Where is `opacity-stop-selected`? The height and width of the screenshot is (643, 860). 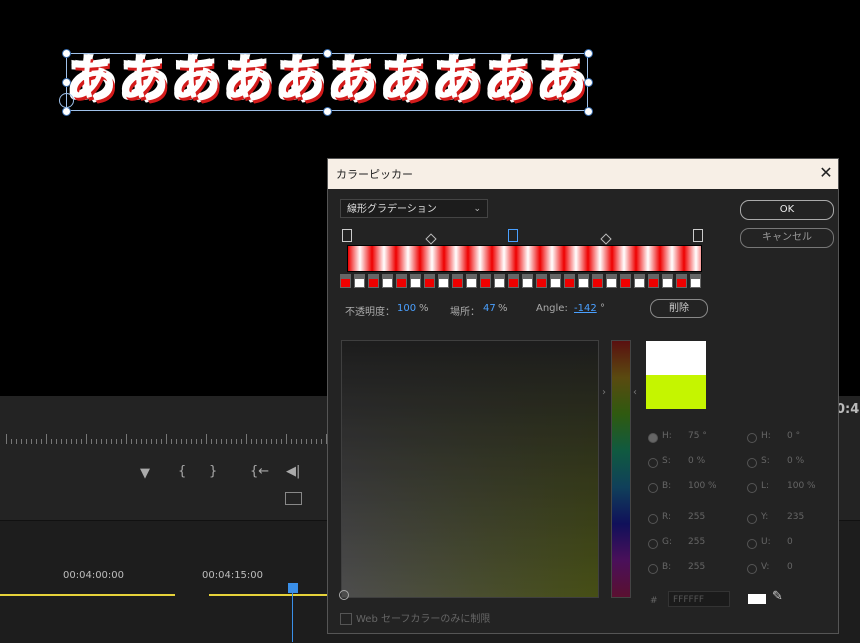 opacity-stop-selected is located at coordinates (513, 235).